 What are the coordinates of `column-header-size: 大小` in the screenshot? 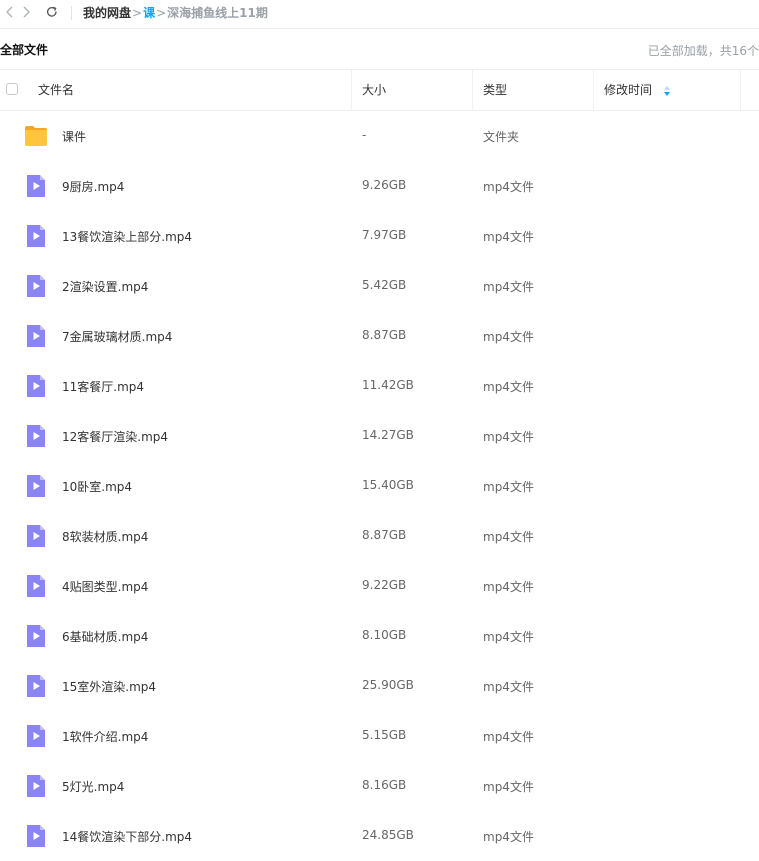 It's located at (374, 90).